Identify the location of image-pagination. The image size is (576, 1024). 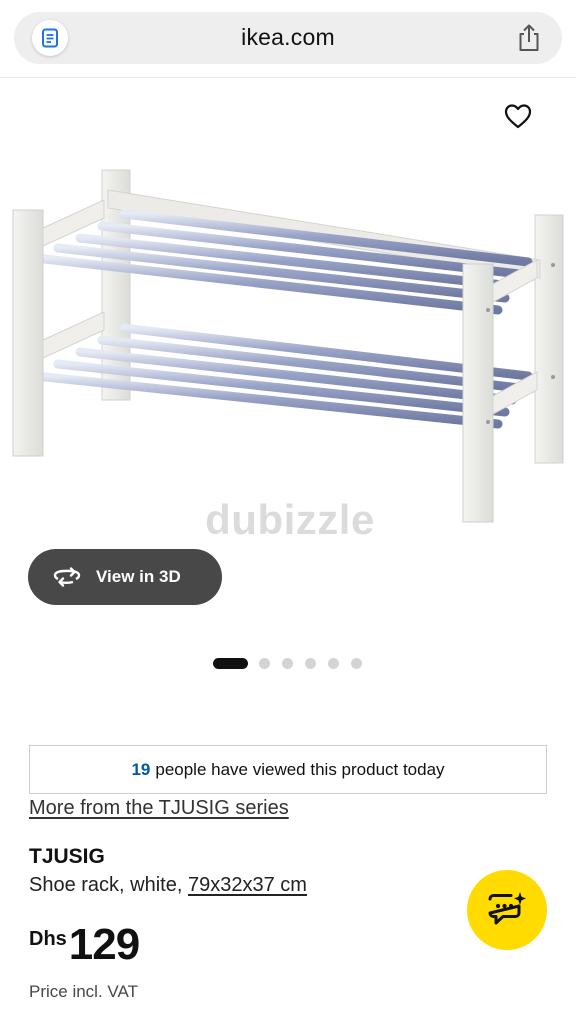
(293, 663).